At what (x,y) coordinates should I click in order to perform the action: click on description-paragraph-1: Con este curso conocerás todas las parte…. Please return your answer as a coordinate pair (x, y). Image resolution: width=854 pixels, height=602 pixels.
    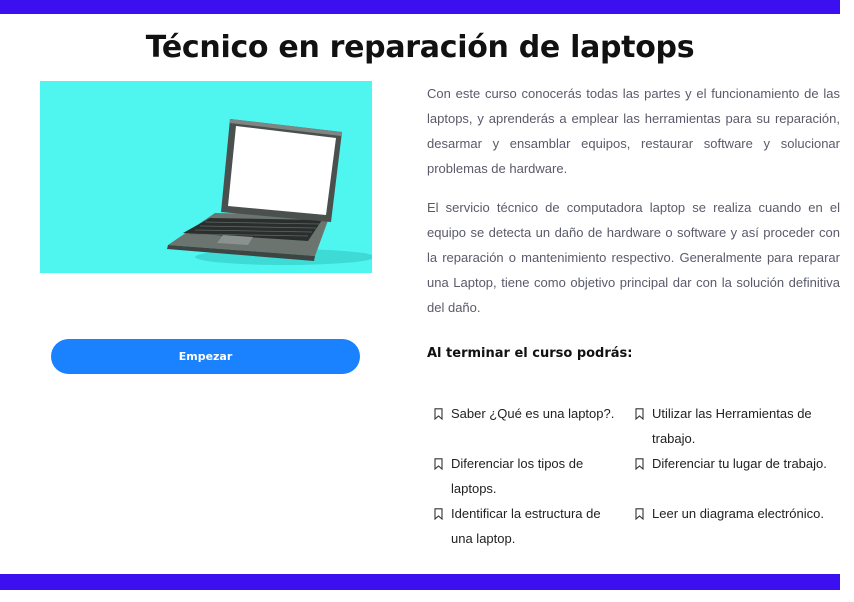
    Looking at the image, I should click on (633, 131).